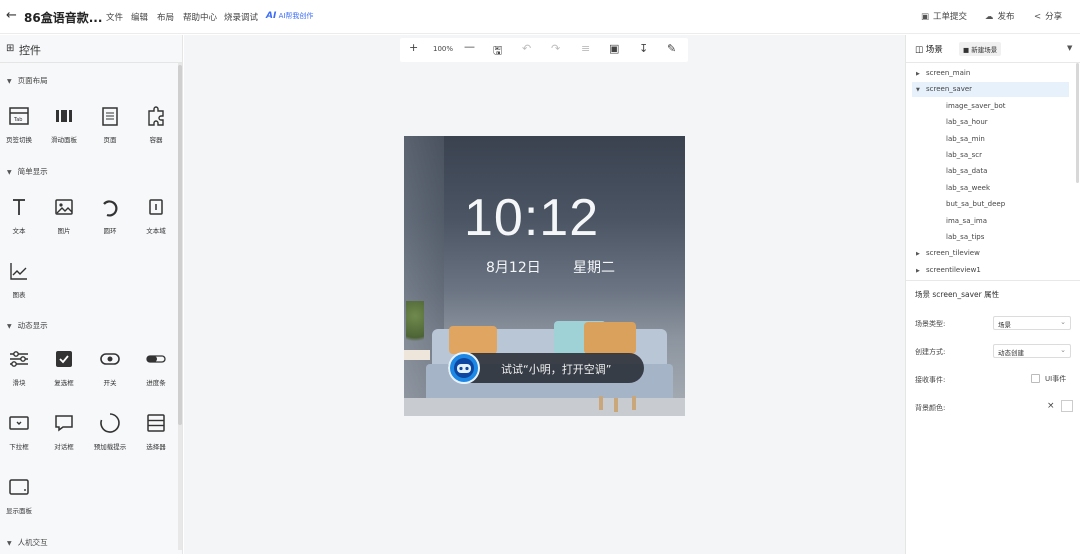  What do you see at coordinates (1067, 406) in the screenshot?
I see `bg-color-swatch` at bounding box center [1067, 406].